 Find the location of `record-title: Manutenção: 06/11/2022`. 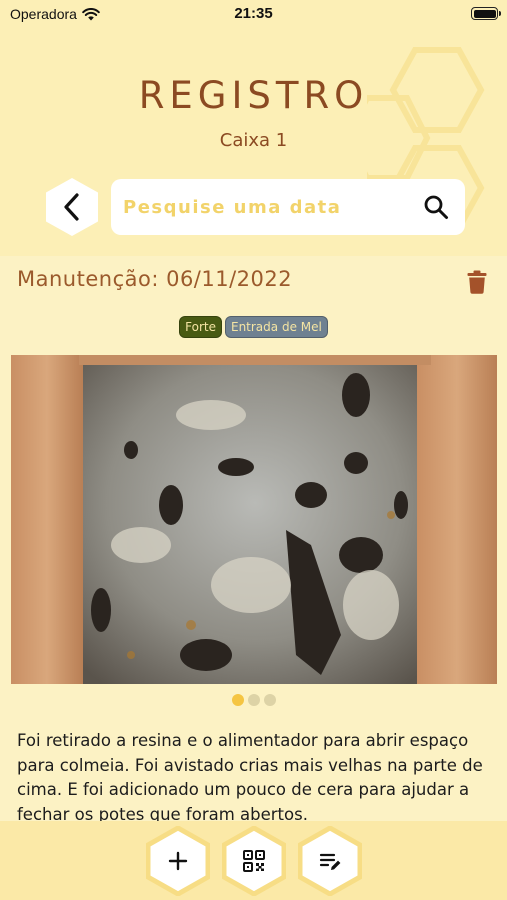

record-title: Manutenção: 06/11/2022 is located at coordinates (155, 279).